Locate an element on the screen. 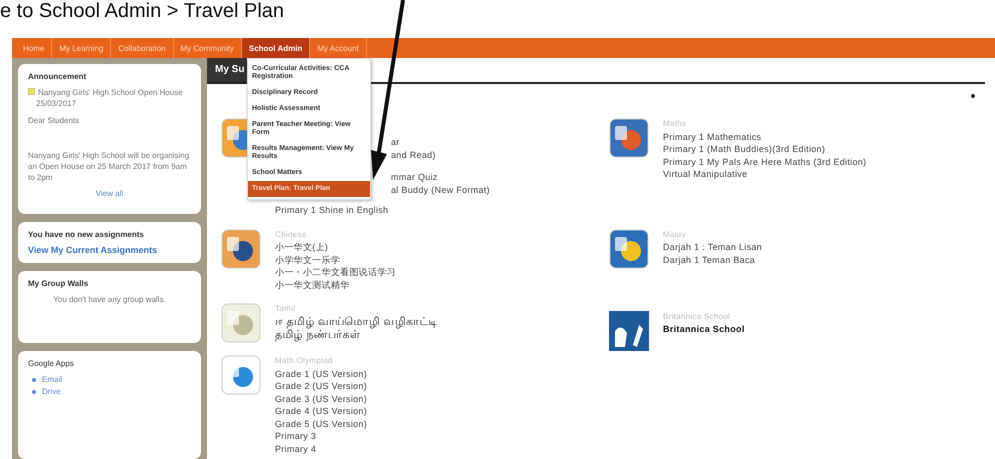 This screenshot has height=459, width=995. resource-link: தமிழ் நண்பர்கள் is located at coordinates (356, 335).